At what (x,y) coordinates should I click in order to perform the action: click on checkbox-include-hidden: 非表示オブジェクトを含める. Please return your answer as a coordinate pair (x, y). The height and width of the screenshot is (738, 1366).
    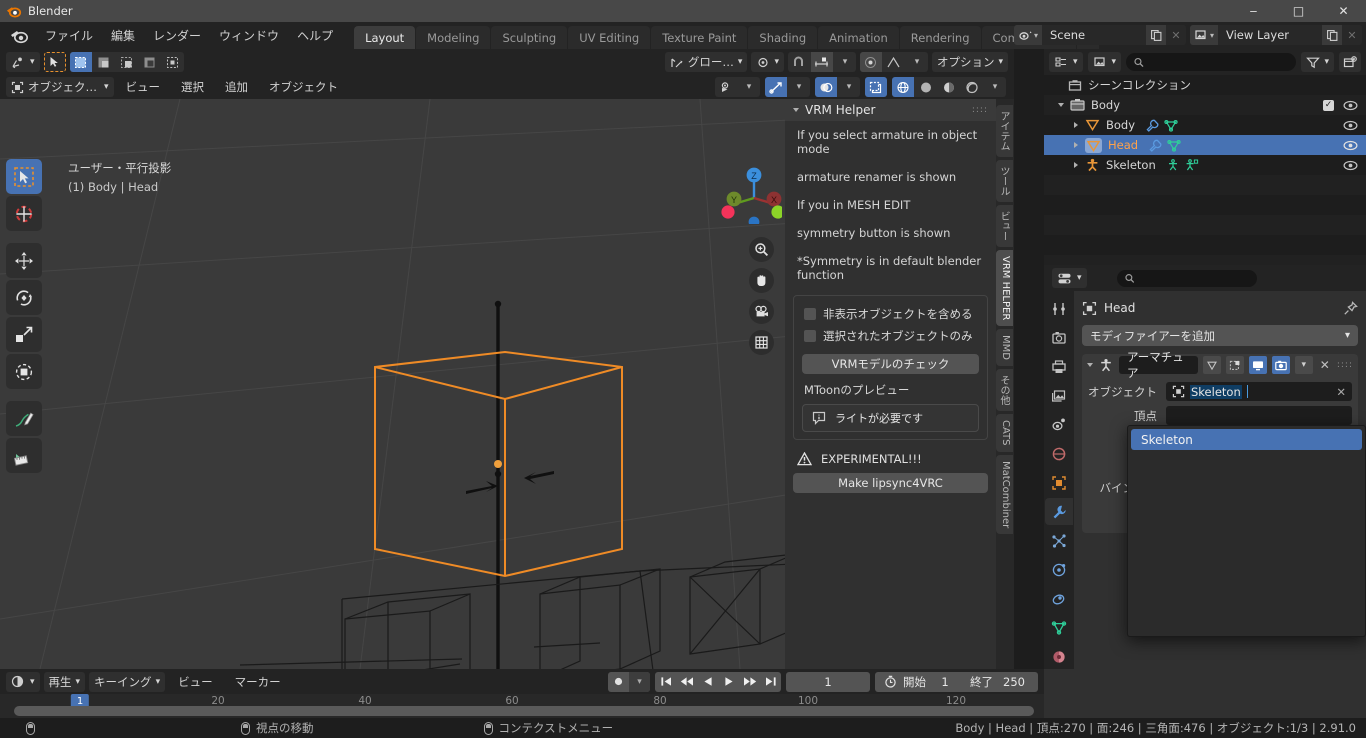
    Looking at the image, I should click on (890, 314).